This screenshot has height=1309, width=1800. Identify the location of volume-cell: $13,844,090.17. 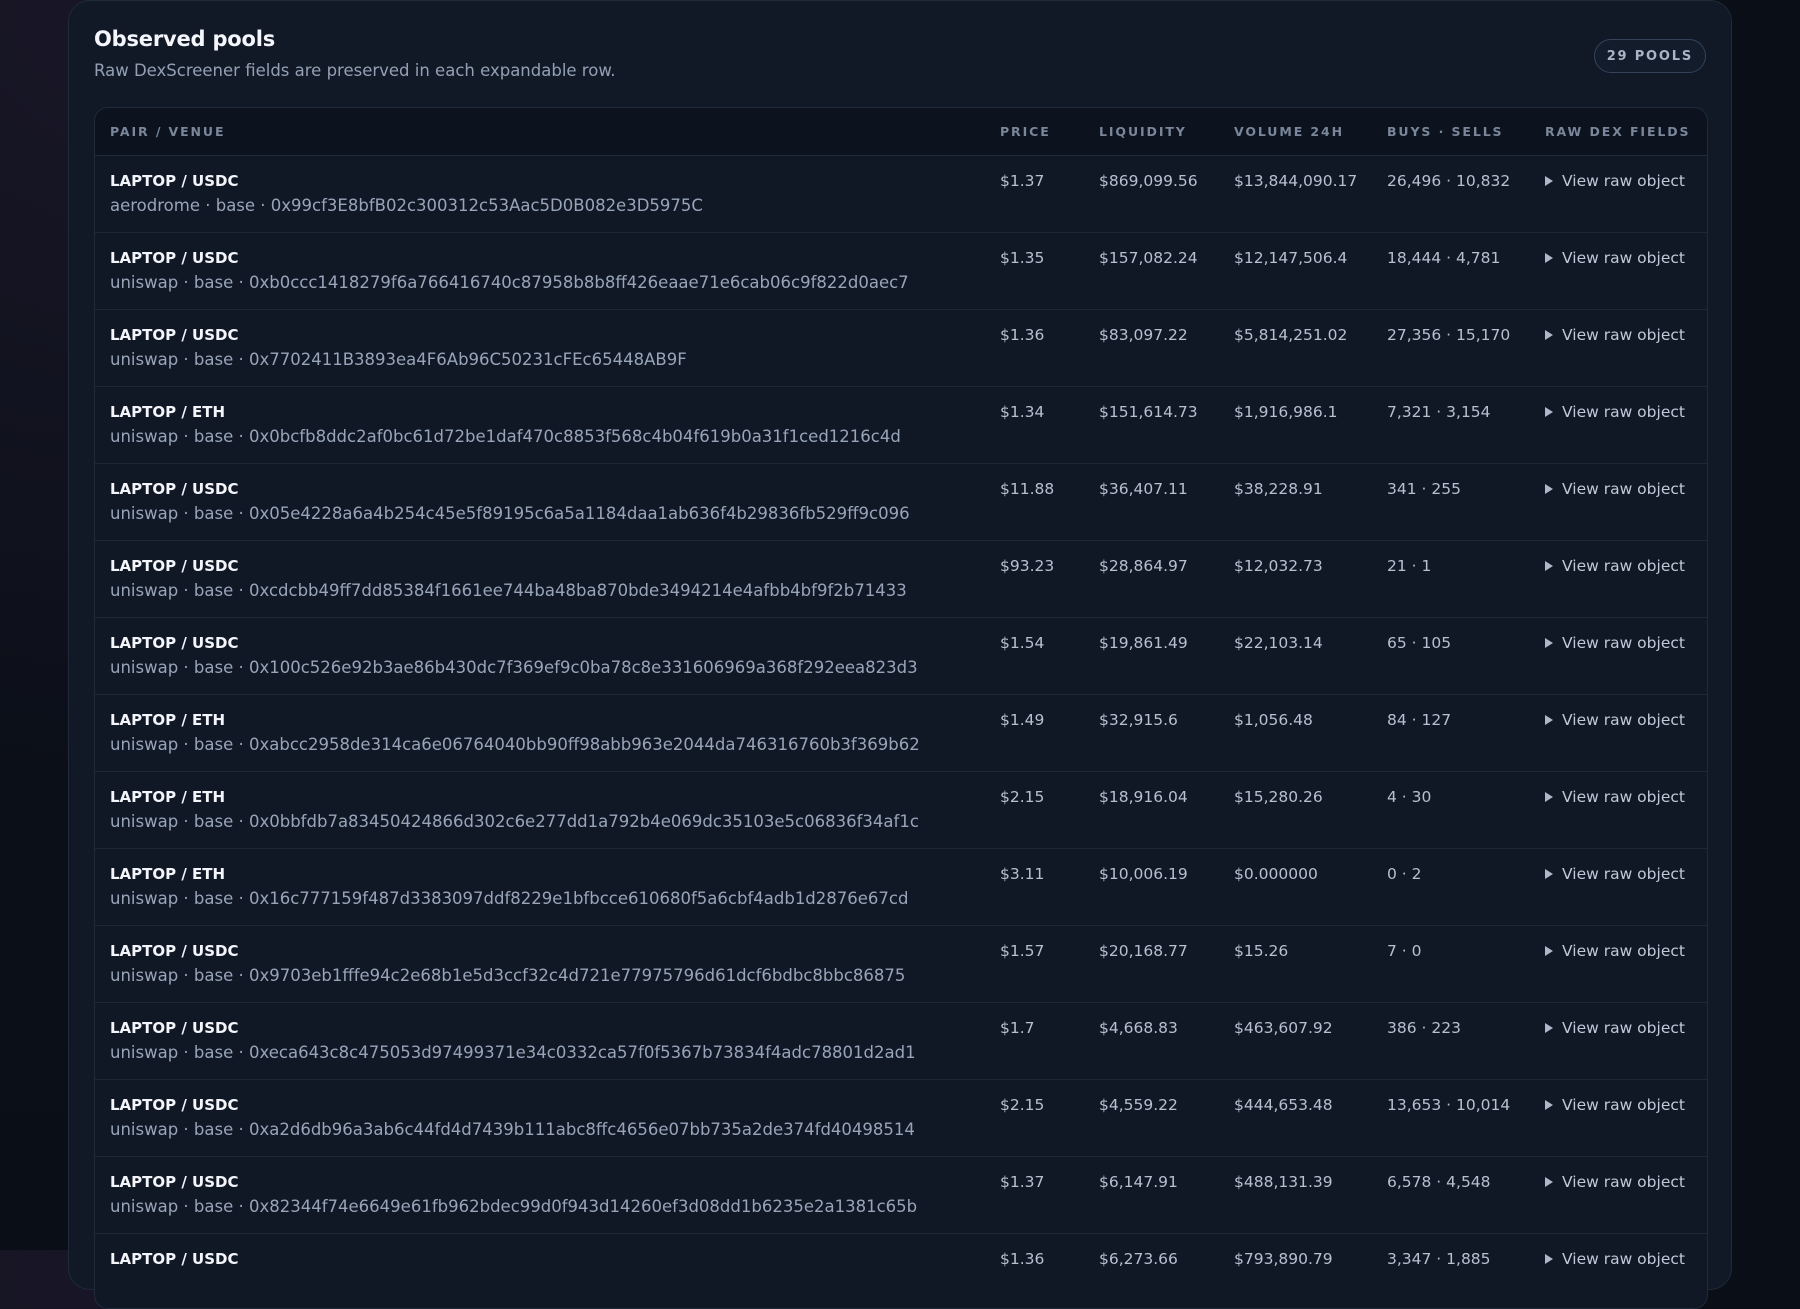
(1296, 181).